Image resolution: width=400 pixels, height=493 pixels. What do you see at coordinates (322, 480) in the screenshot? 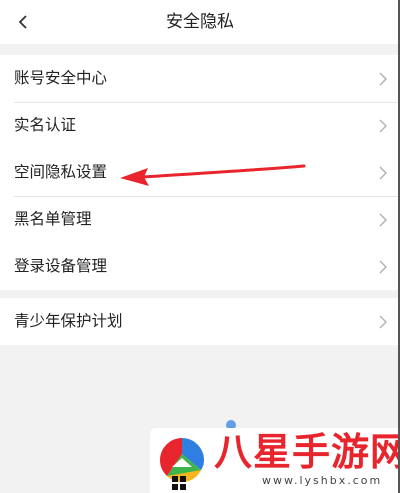
I see `site-url: www.lyshbx.com` at bounding box center [322, 480].